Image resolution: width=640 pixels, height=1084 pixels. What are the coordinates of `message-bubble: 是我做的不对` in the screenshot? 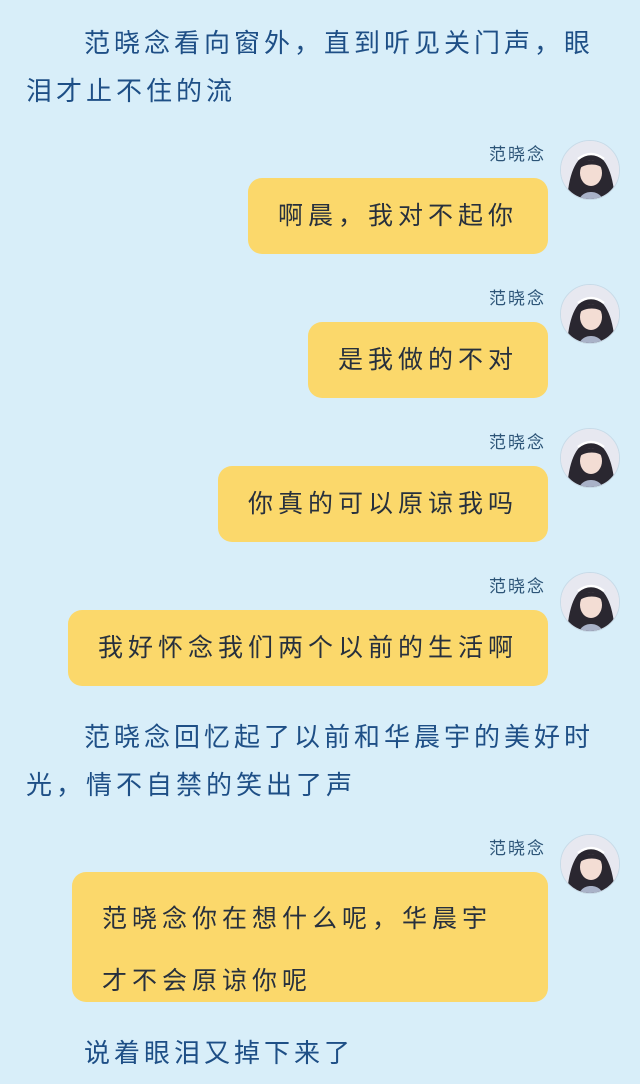 It's located at (427, 360).